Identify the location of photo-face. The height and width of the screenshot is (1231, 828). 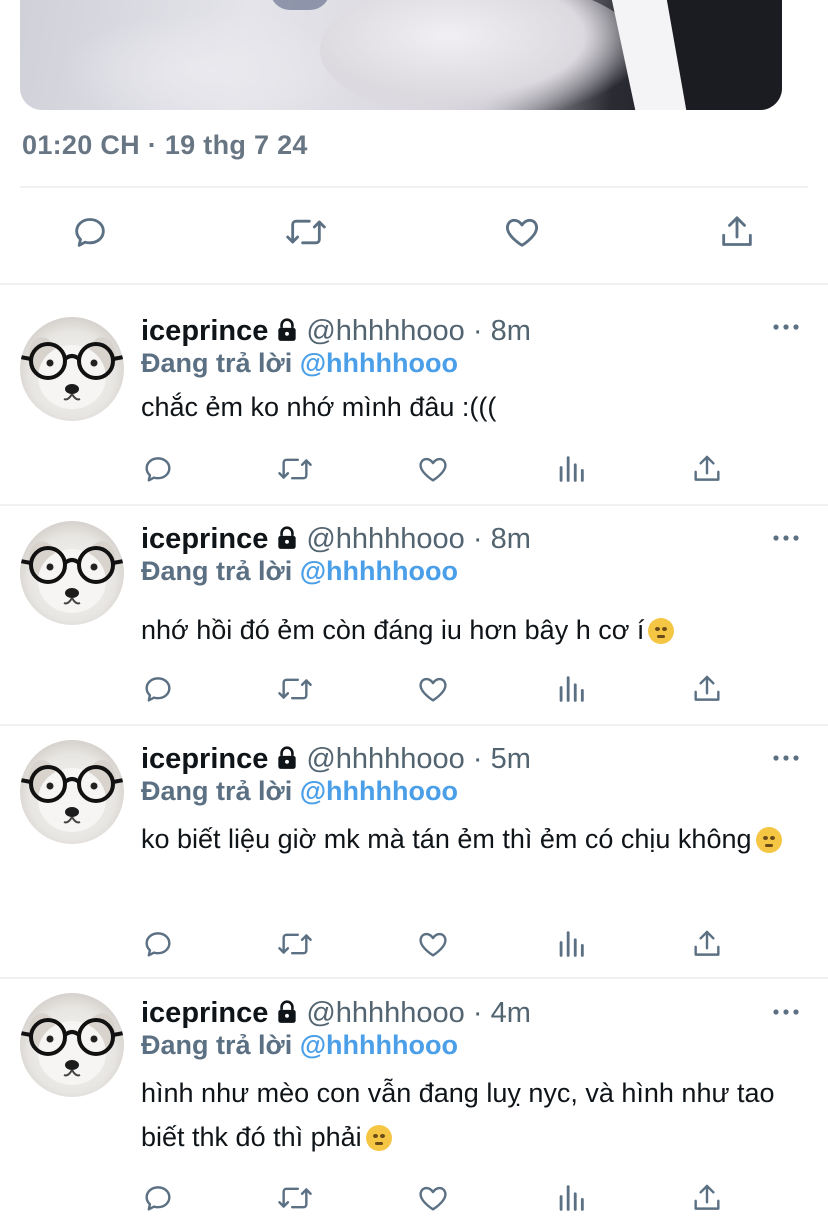
(480, 55).